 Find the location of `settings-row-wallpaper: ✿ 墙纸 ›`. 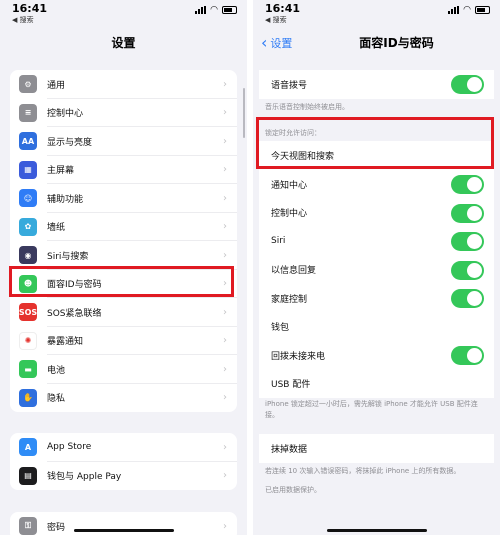

settings-row-wallpaper: ✿ 墙纸 › is located at coordinates (123, 227).